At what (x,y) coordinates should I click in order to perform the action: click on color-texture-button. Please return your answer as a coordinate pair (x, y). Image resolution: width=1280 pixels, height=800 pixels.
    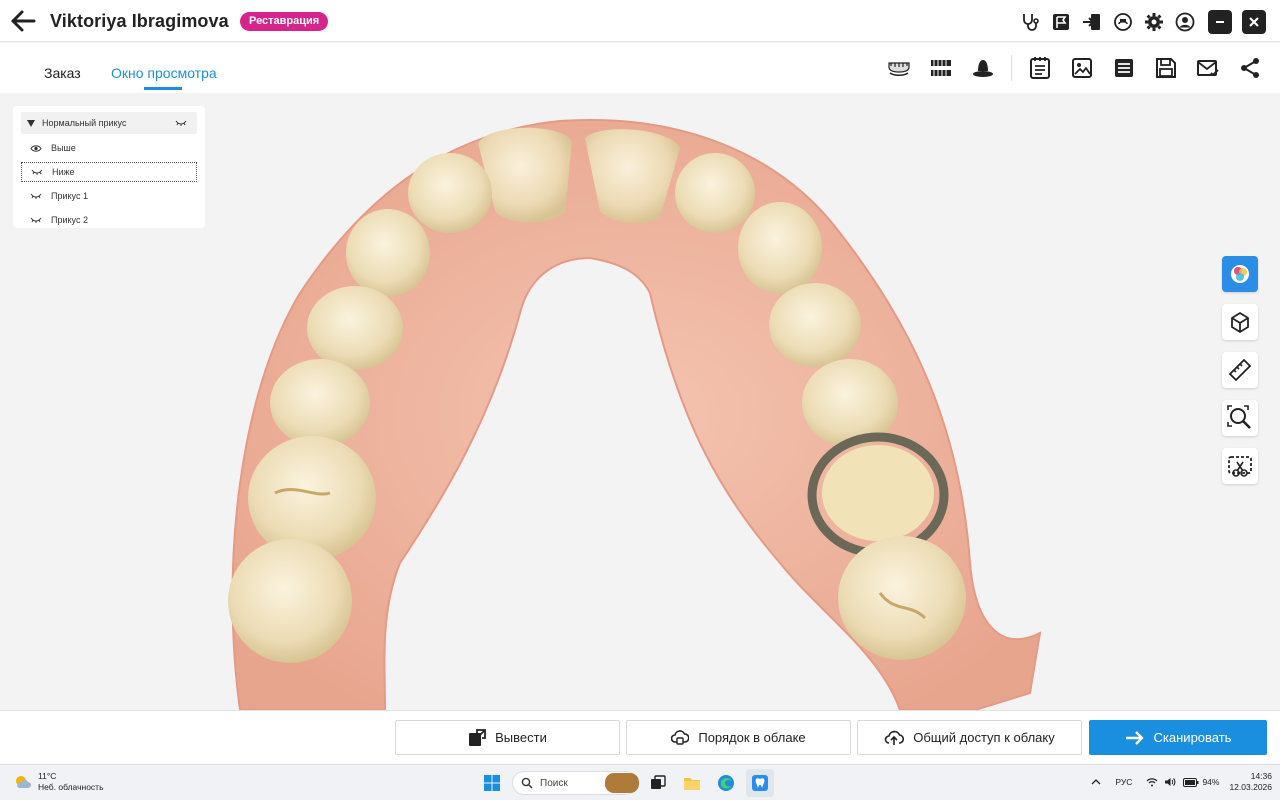
    Looking at the image, I should click on (1240, 274).